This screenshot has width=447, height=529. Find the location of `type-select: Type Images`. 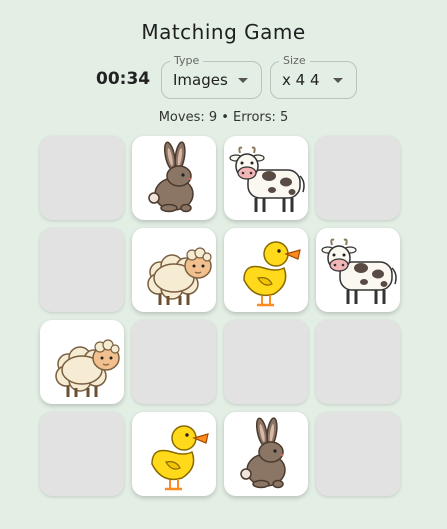

type-select: Type Images is located at coordinates (211, 76).